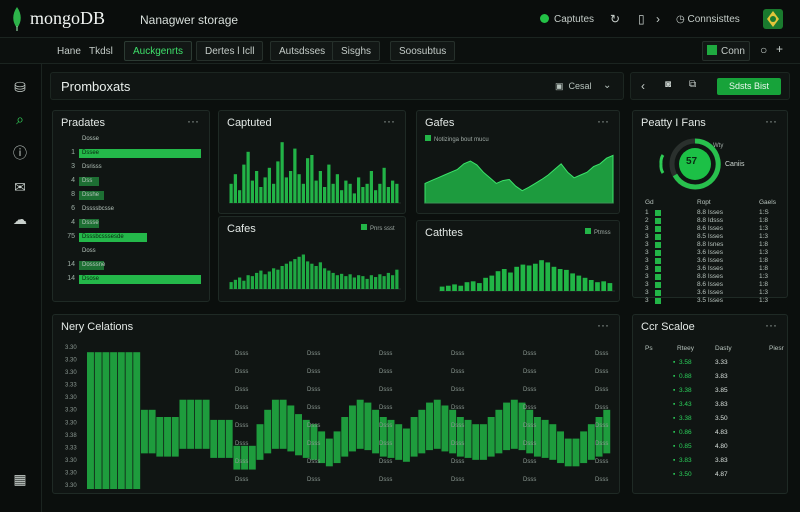 This screenshot has width=800, height=512. Describe the element at coordinates (519, 179) in the screenshot. I see `sales-chart` at that location.